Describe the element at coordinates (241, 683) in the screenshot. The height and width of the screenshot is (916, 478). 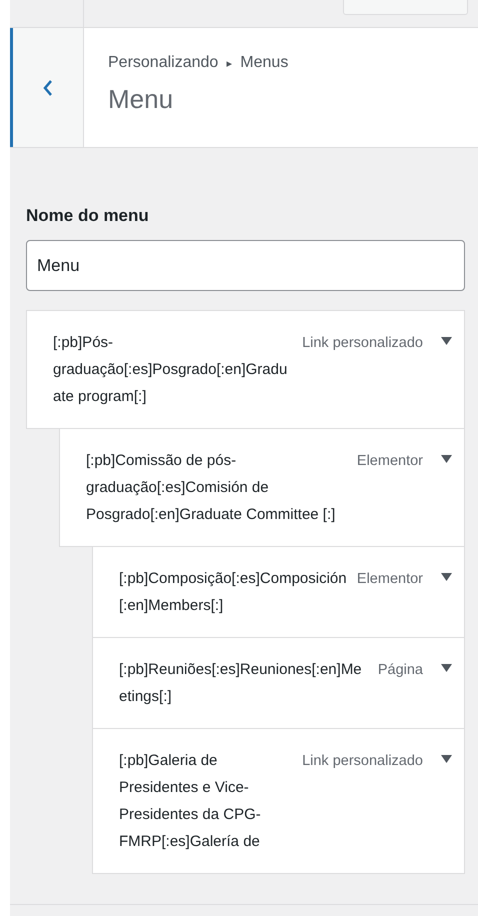
I see `menu-item-title: [:pb]Reuniões[:es]Reuniones[:en]Meetings[:]` at that location.